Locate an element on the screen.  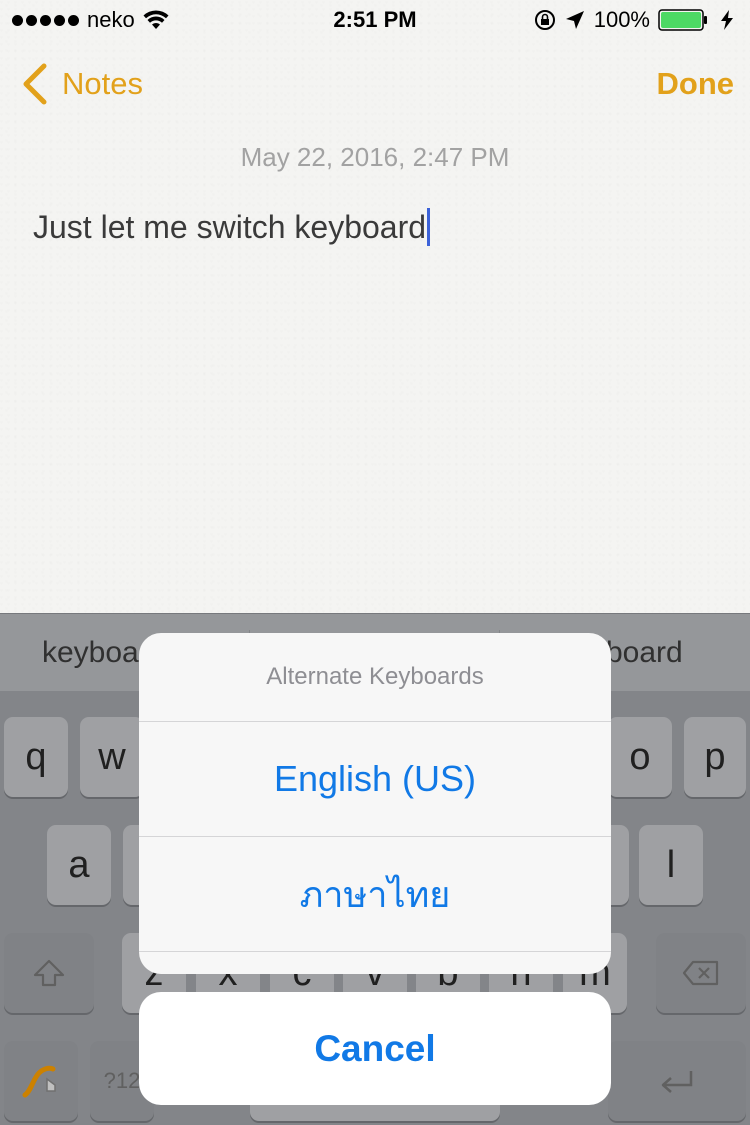
chevron-left-icon is located at coordinates (35, 84).